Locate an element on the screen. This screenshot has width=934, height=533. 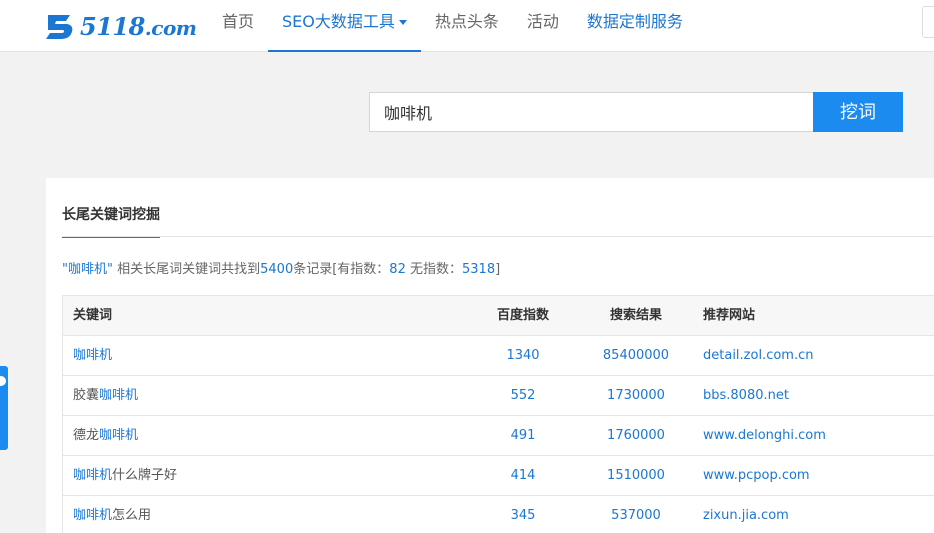
row-recommended-site: detail.zol.com.cn is located at coordinates (758, 356).